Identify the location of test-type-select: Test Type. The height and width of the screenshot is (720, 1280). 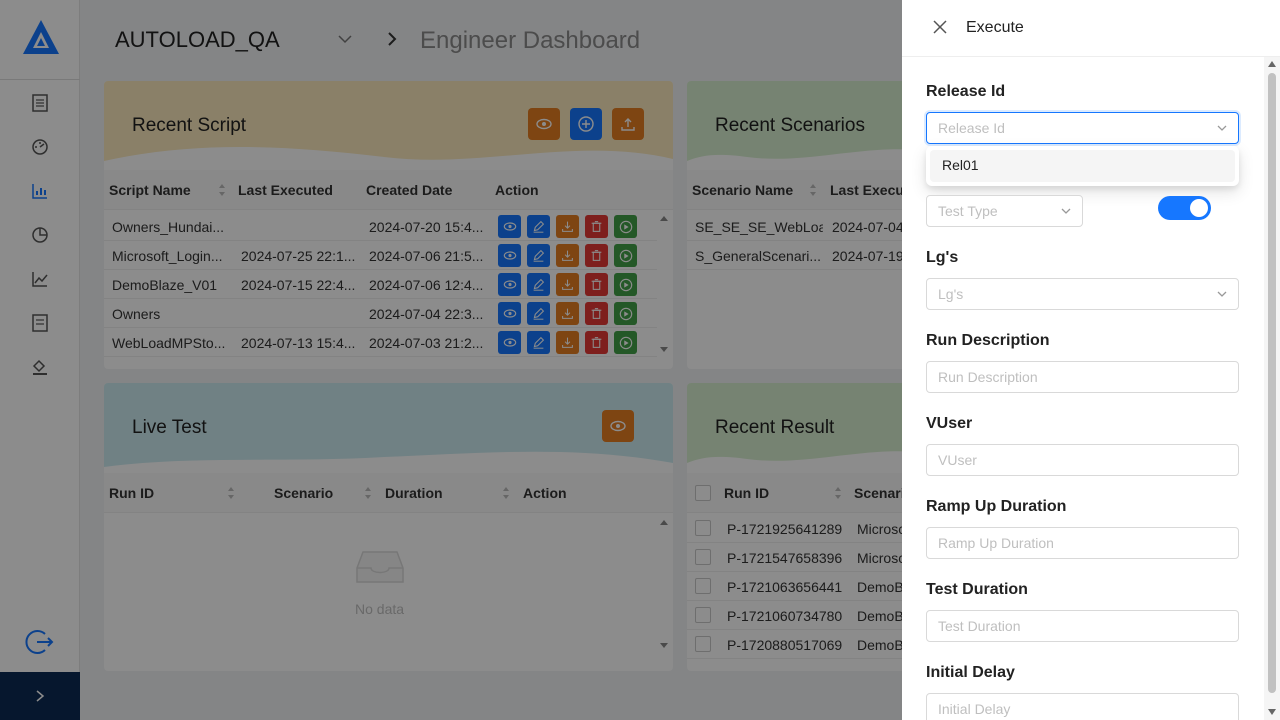
(1004, 211).